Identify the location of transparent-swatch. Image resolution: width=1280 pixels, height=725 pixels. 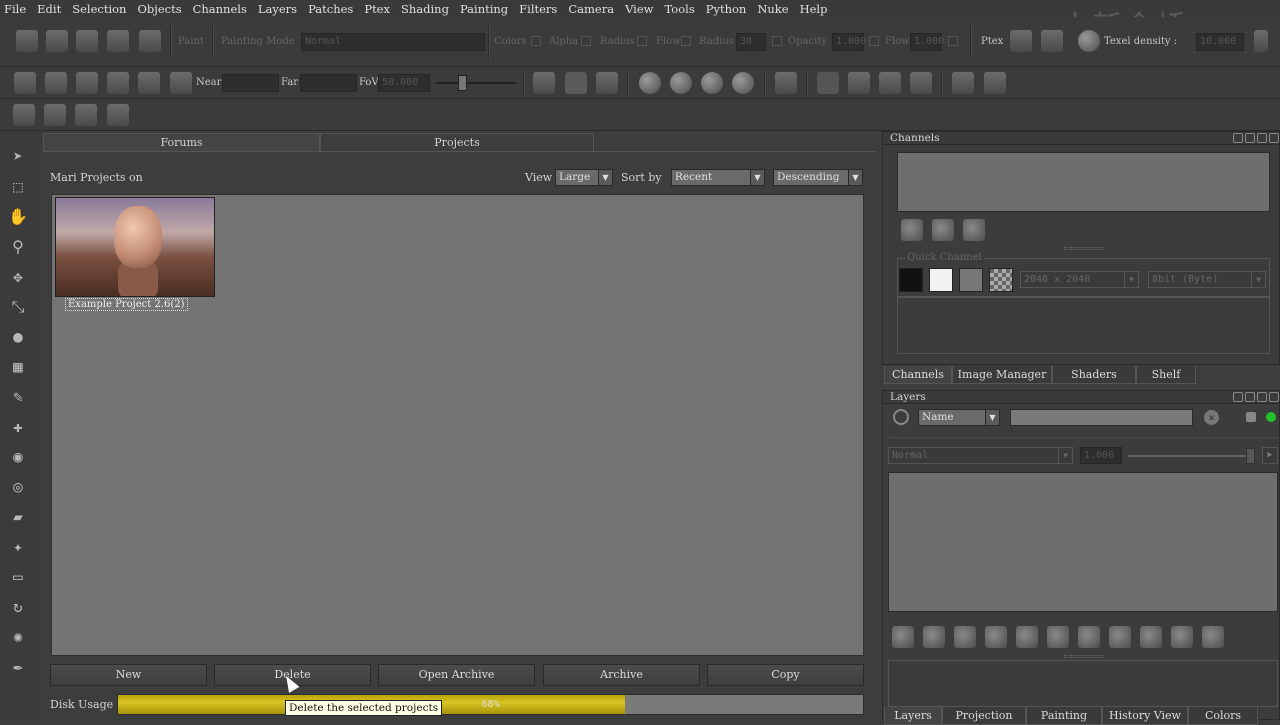
(1001, 280).